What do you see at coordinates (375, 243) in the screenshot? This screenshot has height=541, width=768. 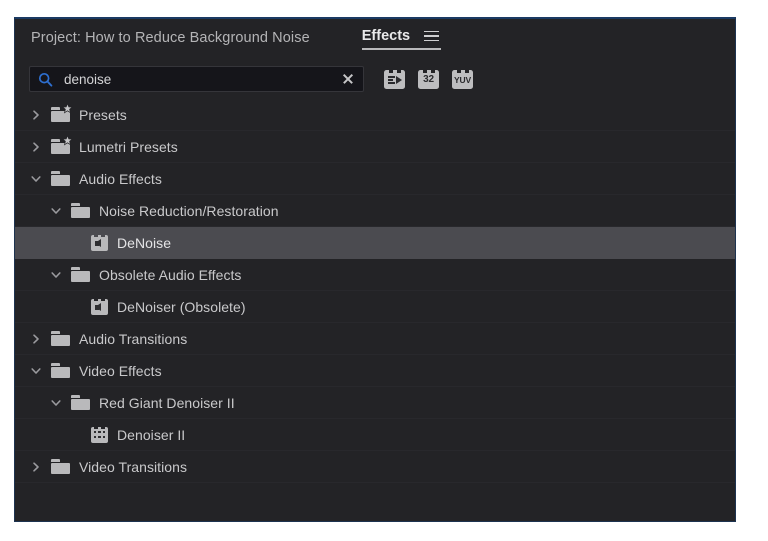 I see `tree-row: DeNoise` at bounding box center [375, 243].